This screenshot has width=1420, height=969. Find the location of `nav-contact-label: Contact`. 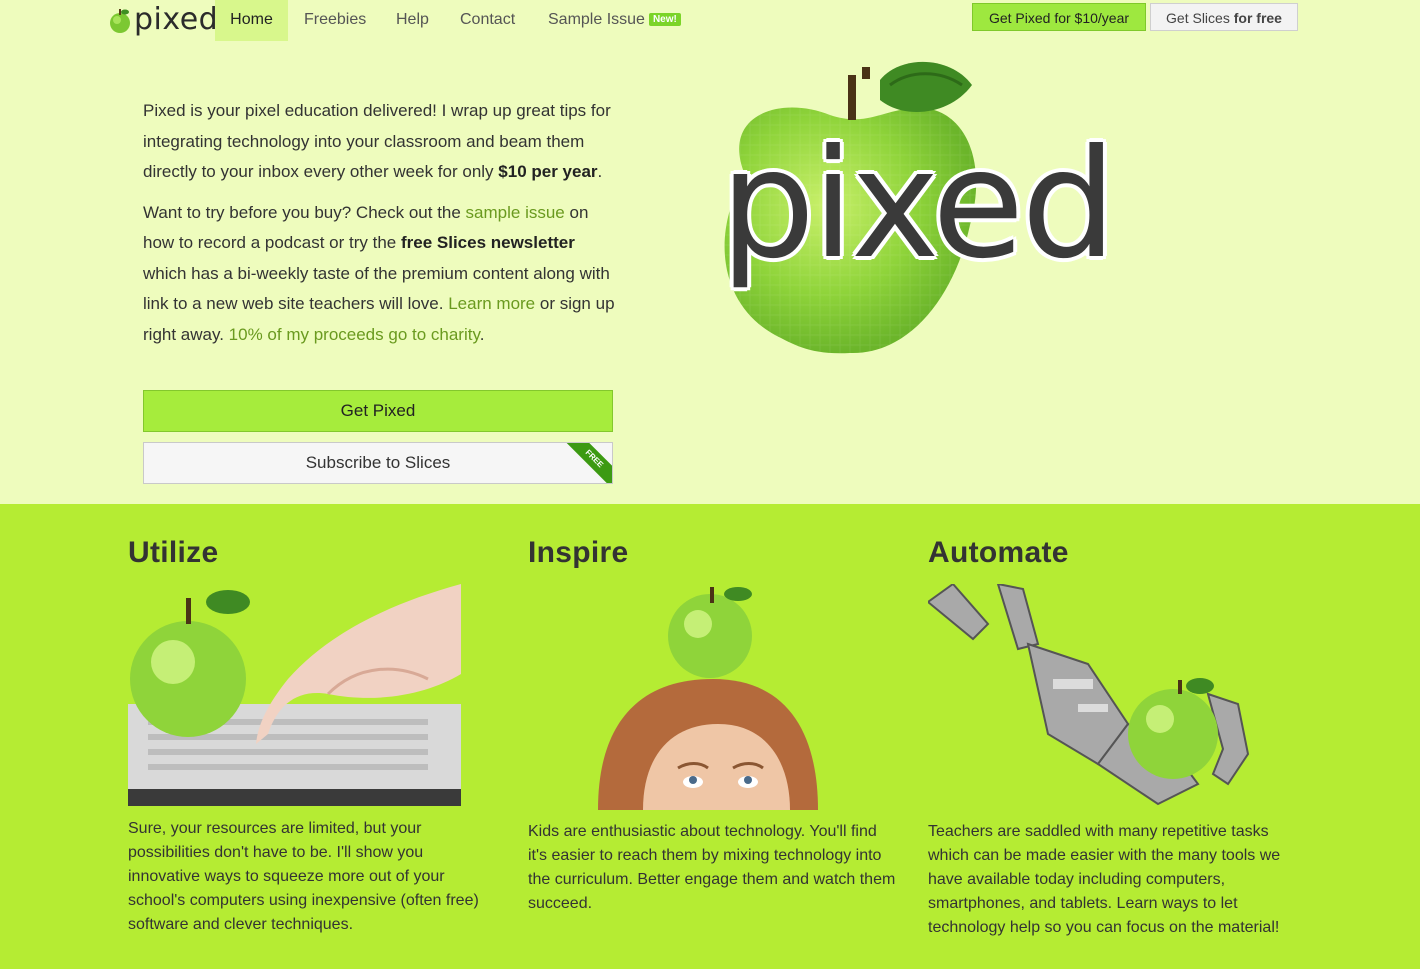

nav-contact-label: Contact is located at coordinates (488, 19).